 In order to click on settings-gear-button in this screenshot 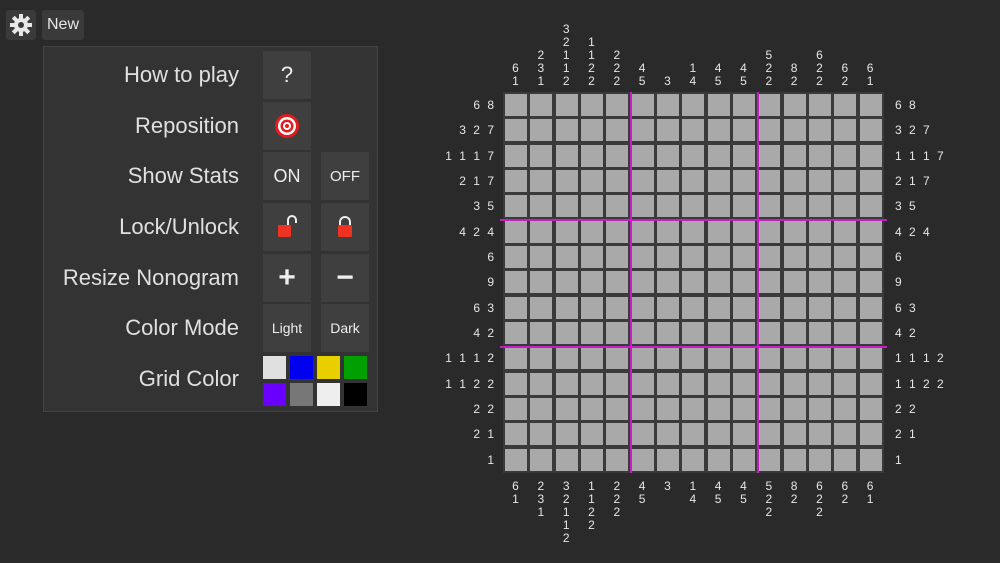, I will do `click(21, 25)`.